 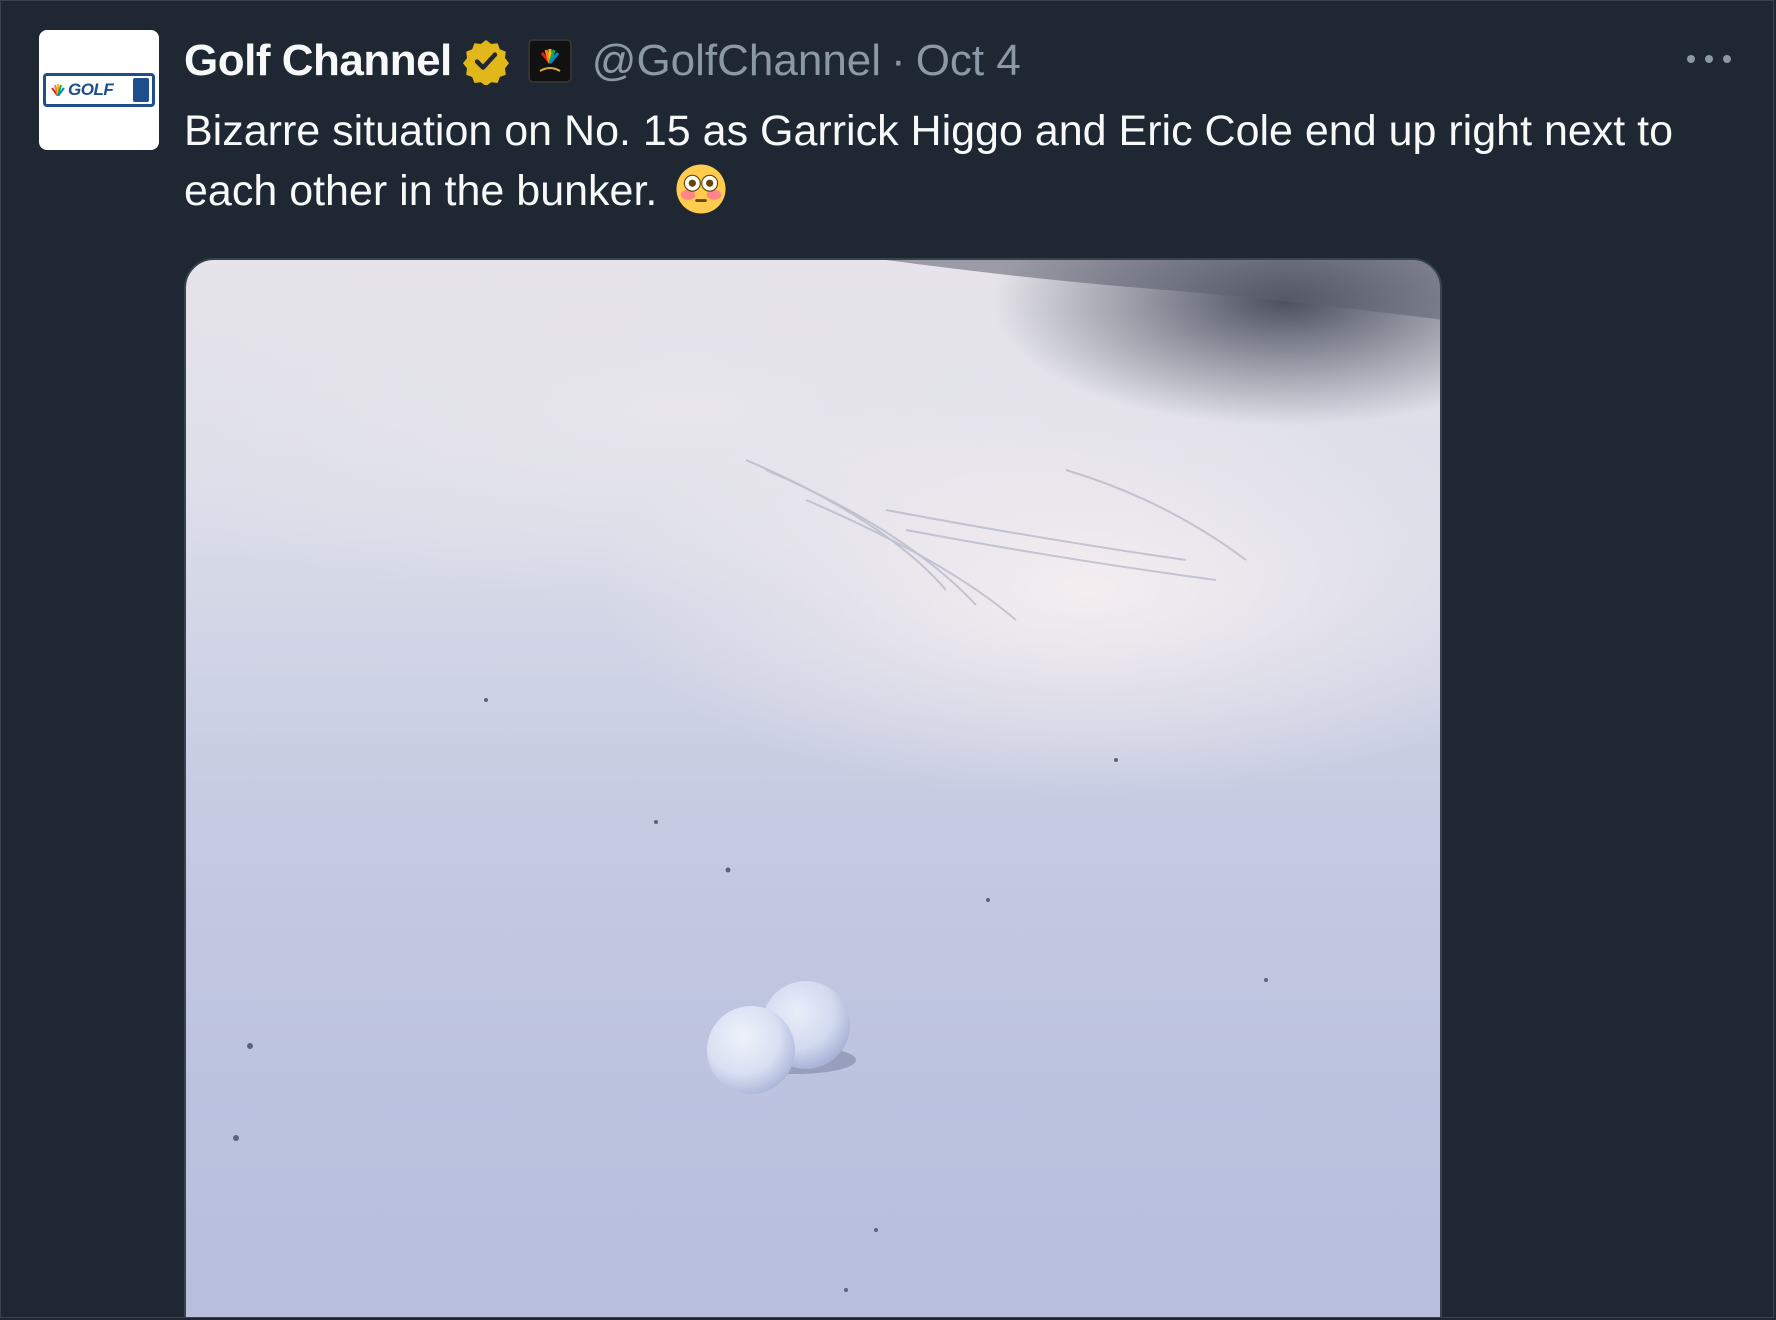 I want to click on pga-tour-mark, so click(x=141, y=90).